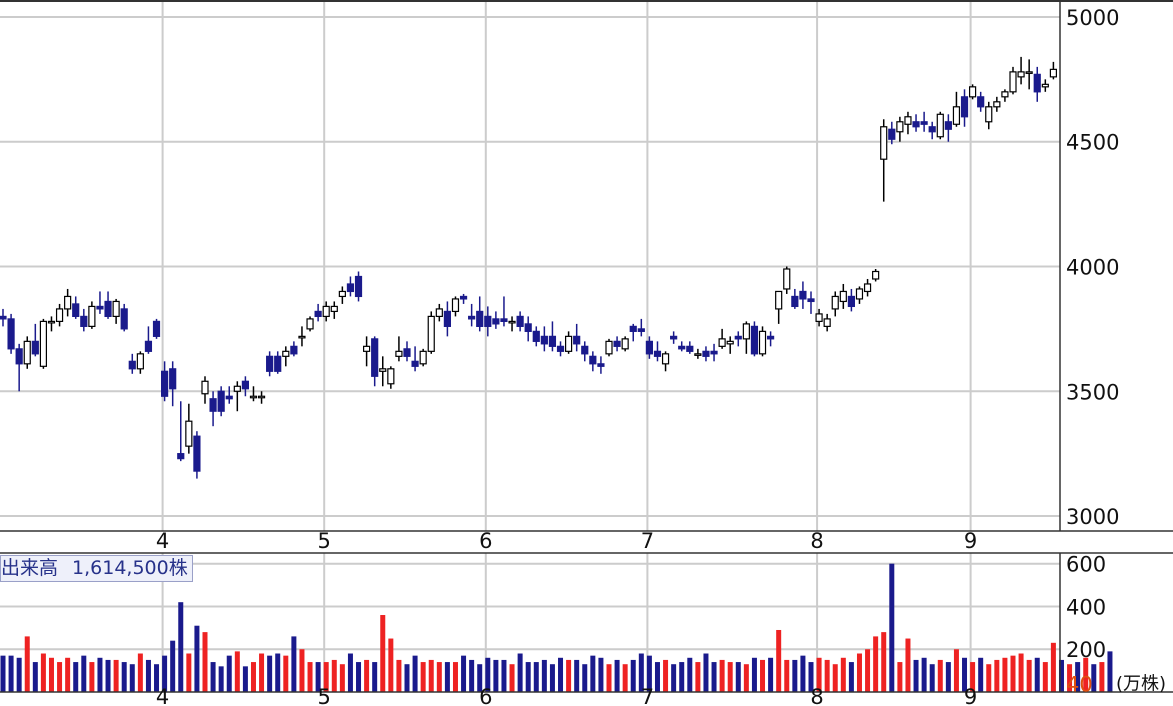 The image size is (1173, 706). Describe the element at coordinates (324, 541) in the screenshot. I see `month-tick-label: 5` at that location.